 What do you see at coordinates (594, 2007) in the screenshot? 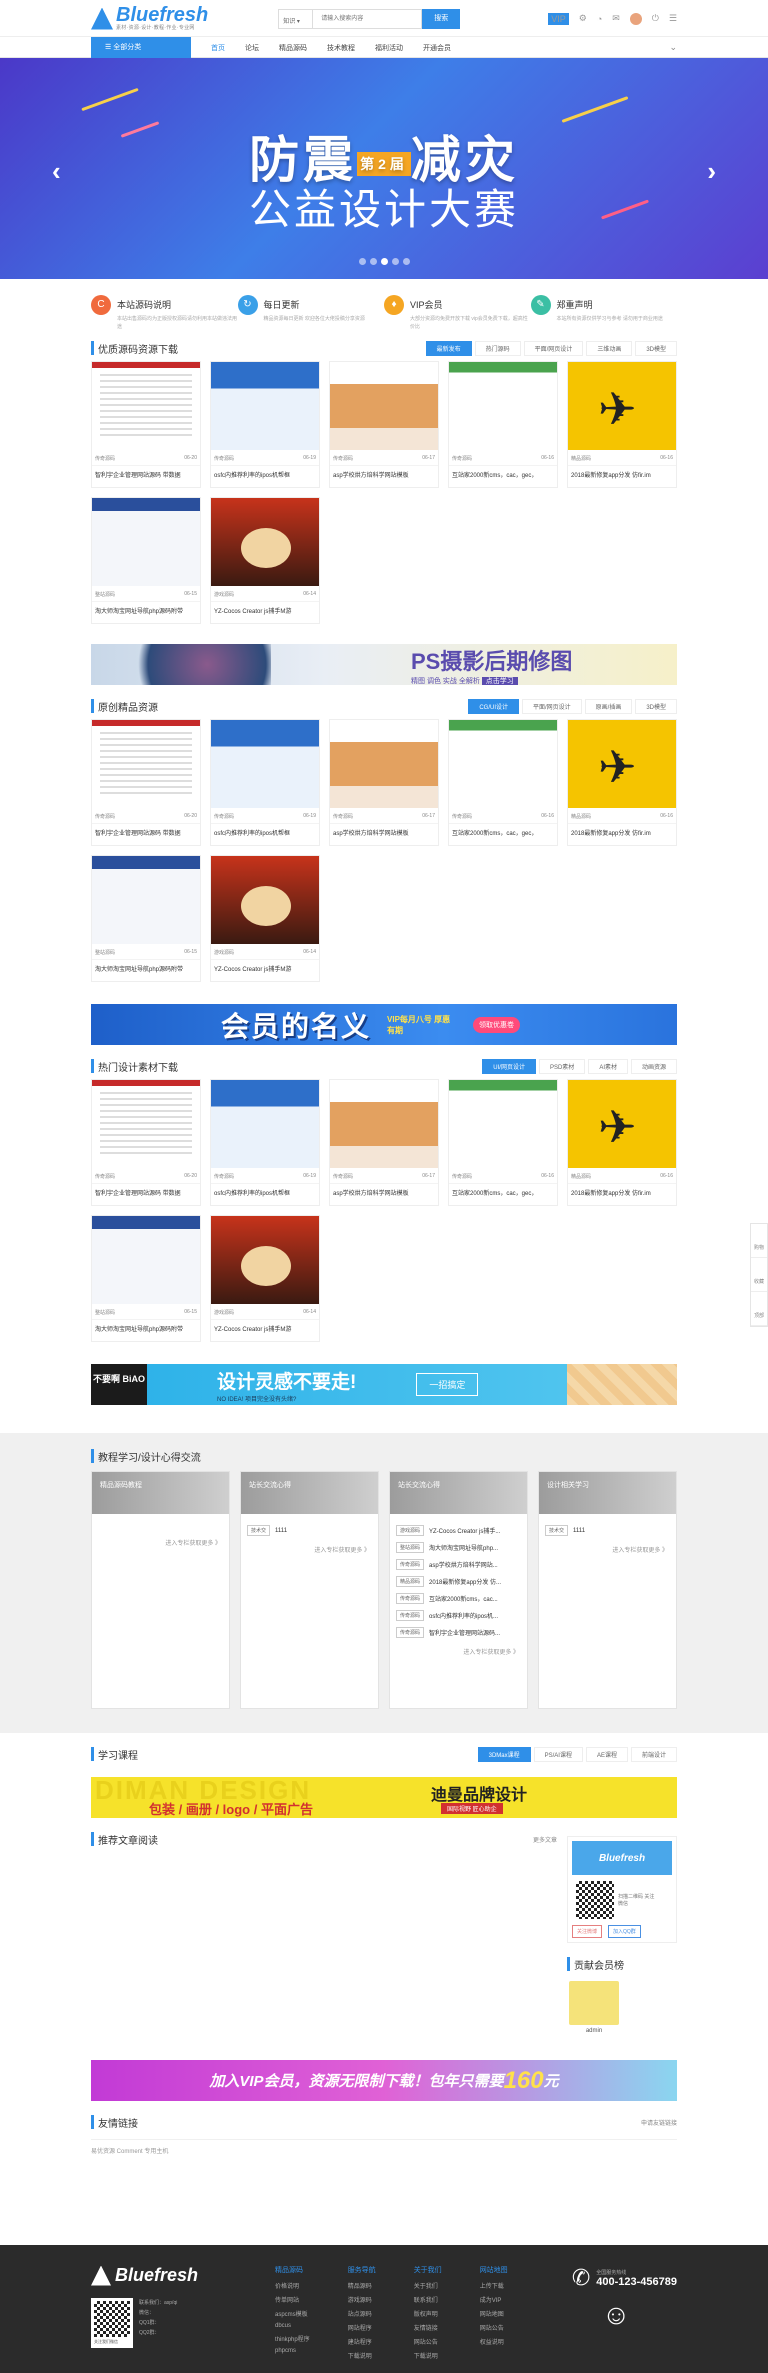
I see `member-item: admin` at bounding box center [594, 2007].